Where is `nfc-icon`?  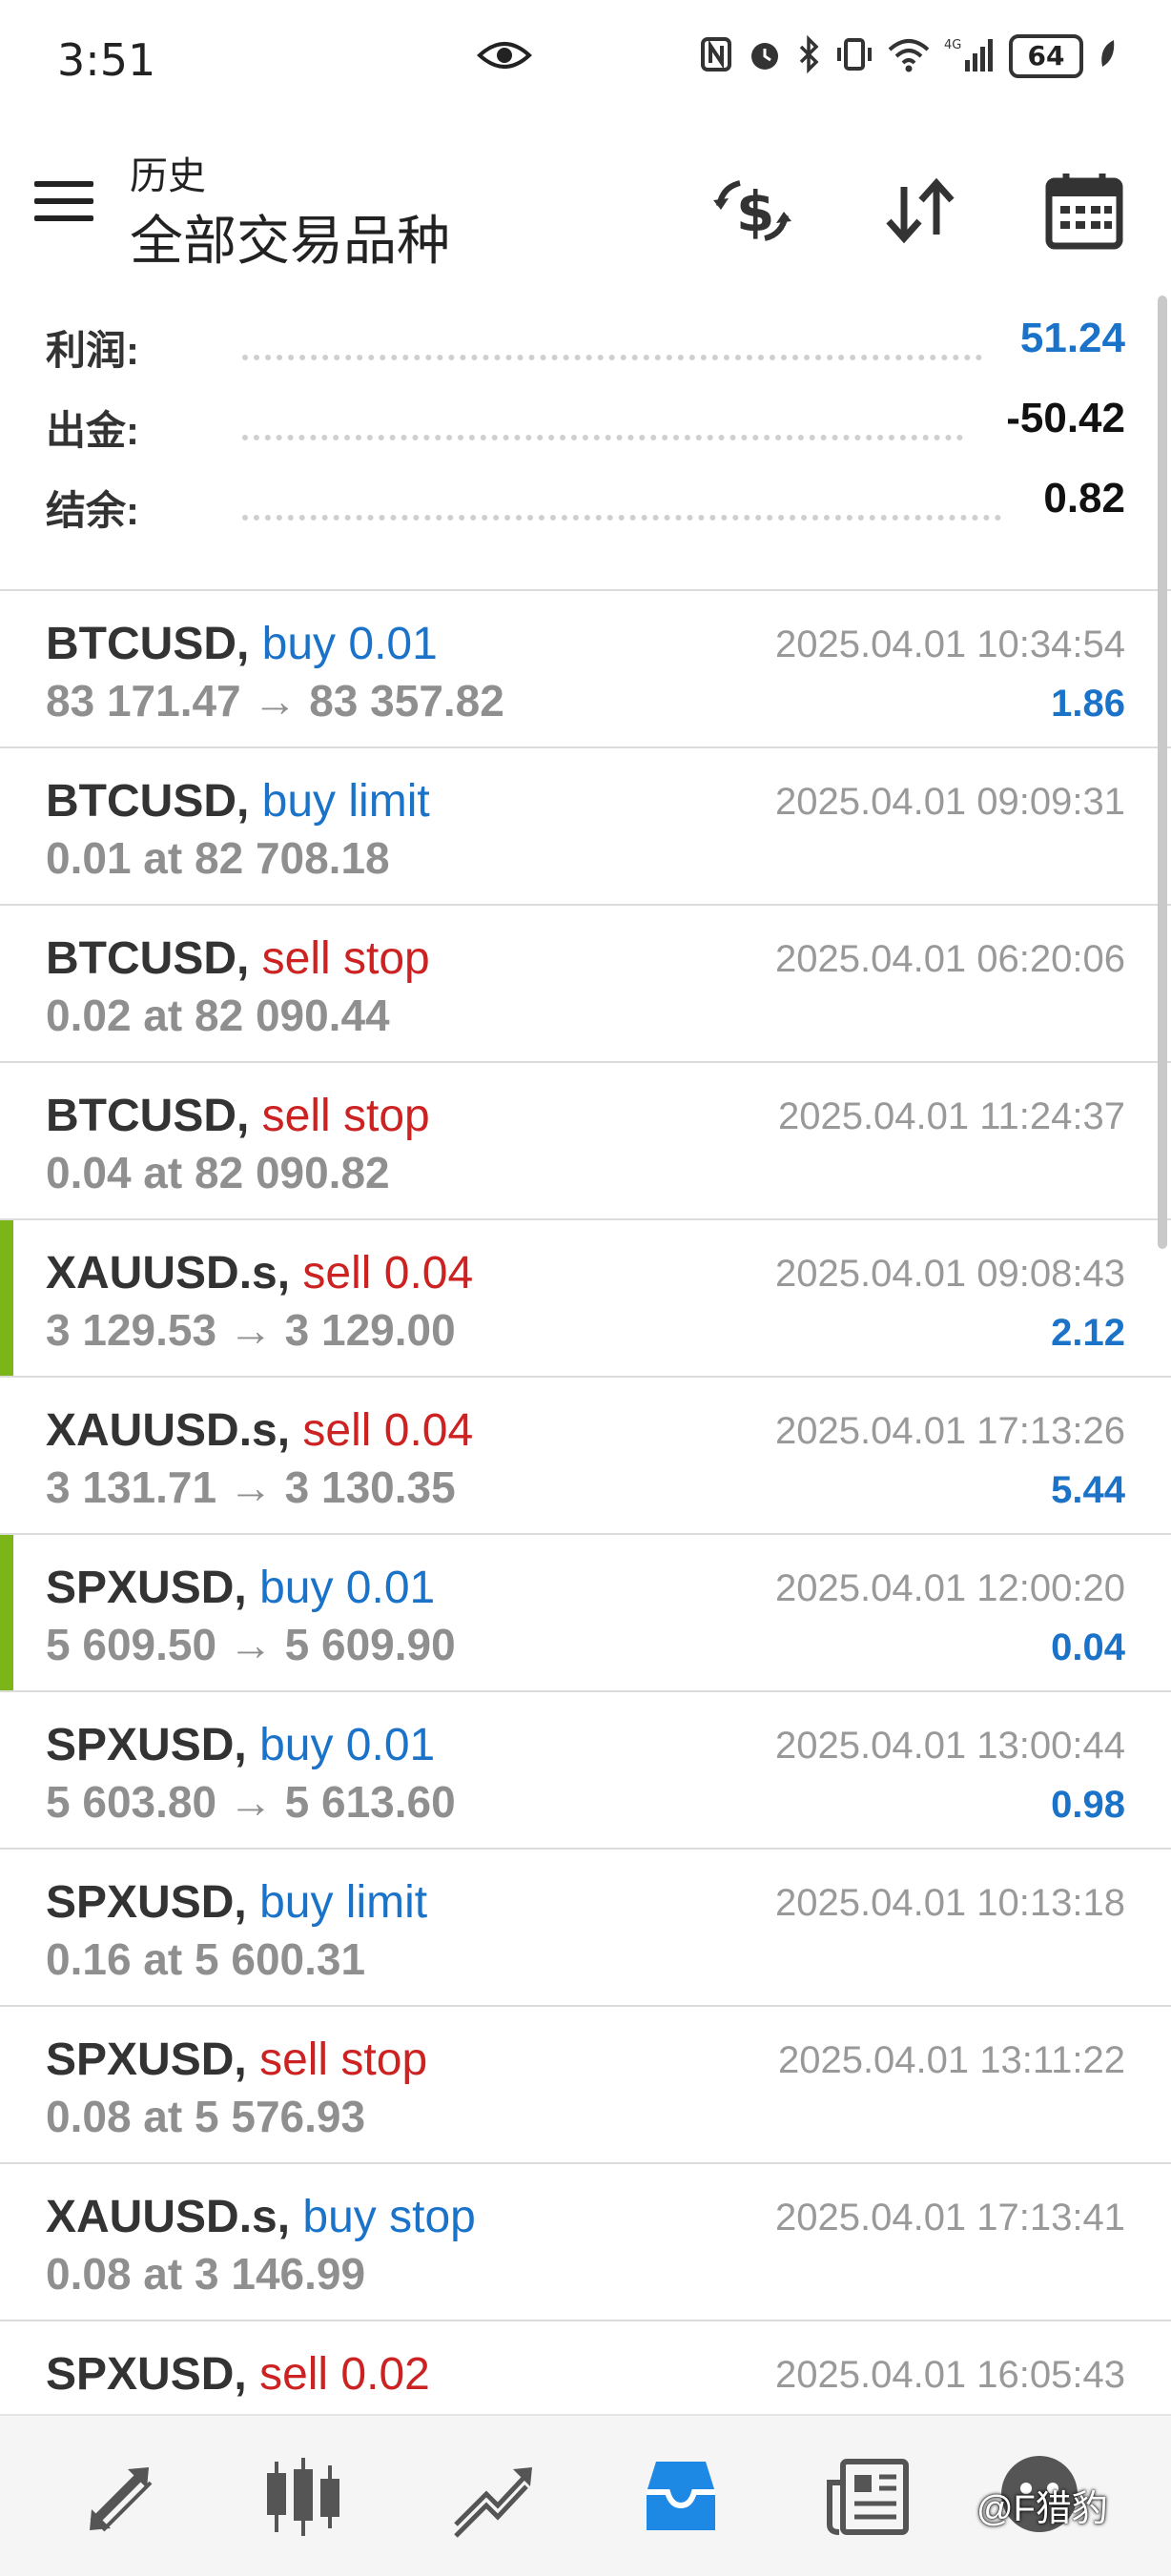 nfc-icon is located at coordinates (716, 56).